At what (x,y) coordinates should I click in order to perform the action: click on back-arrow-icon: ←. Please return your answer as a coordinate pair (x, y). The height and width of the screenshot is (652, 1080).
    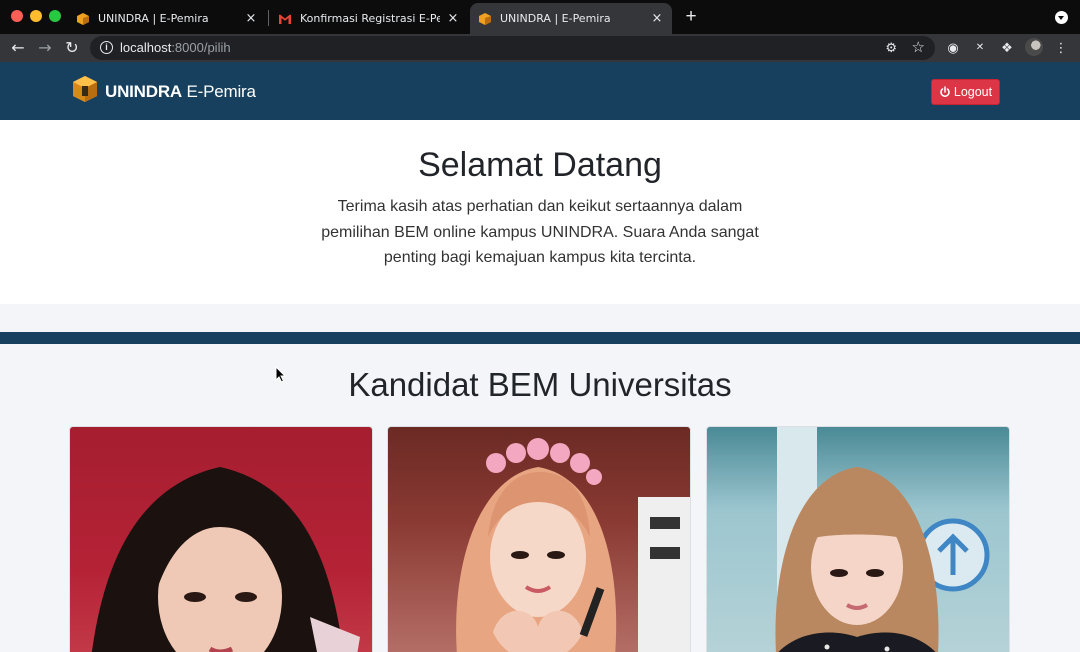
    Looking at the image, I should click on (18, 48).